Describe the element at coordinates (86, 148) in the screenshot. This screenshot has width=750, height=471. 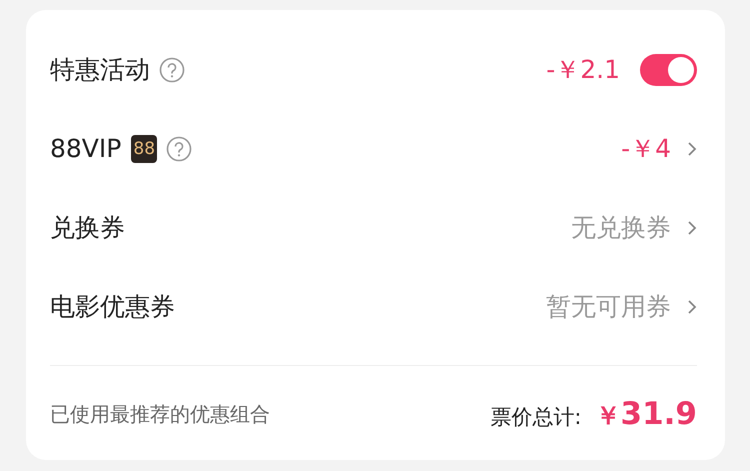
I see `row-label: 88VIP` at that location.